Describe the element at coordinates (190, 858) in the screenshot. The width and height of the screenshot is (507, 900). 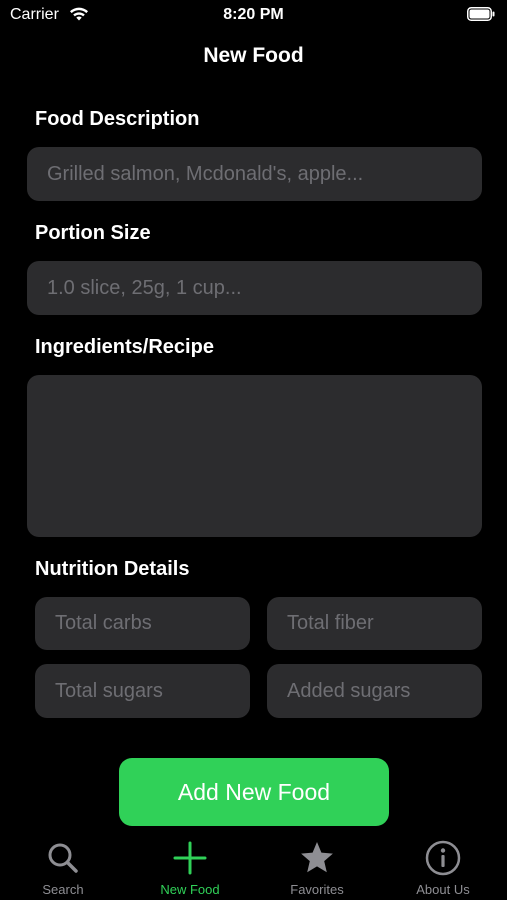
I see `plus-icon` at that location.